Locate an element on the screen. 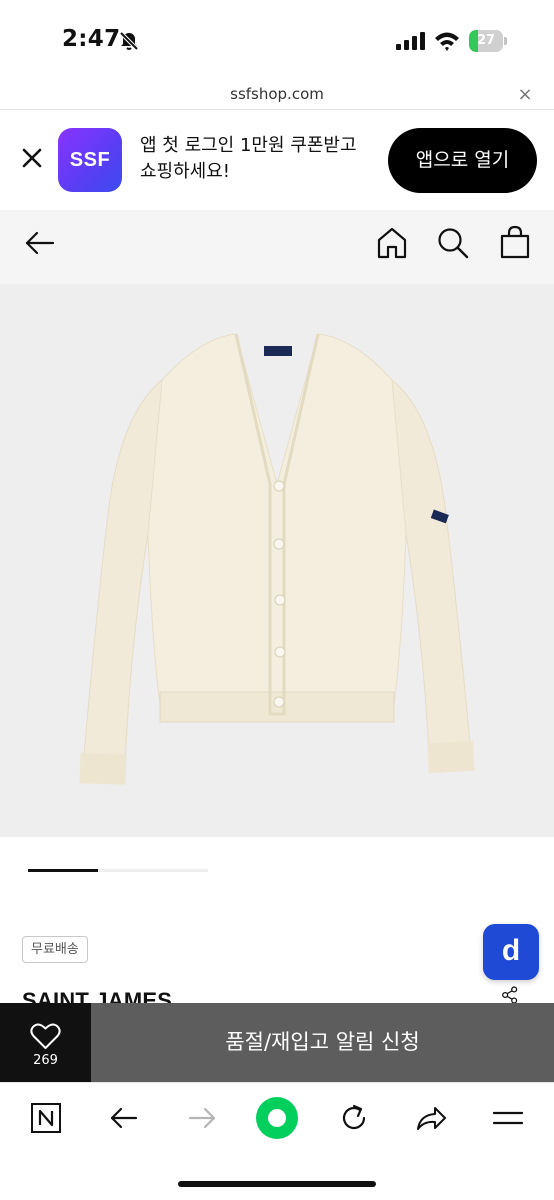  menu-icon is located at coordinates (508, 1118).